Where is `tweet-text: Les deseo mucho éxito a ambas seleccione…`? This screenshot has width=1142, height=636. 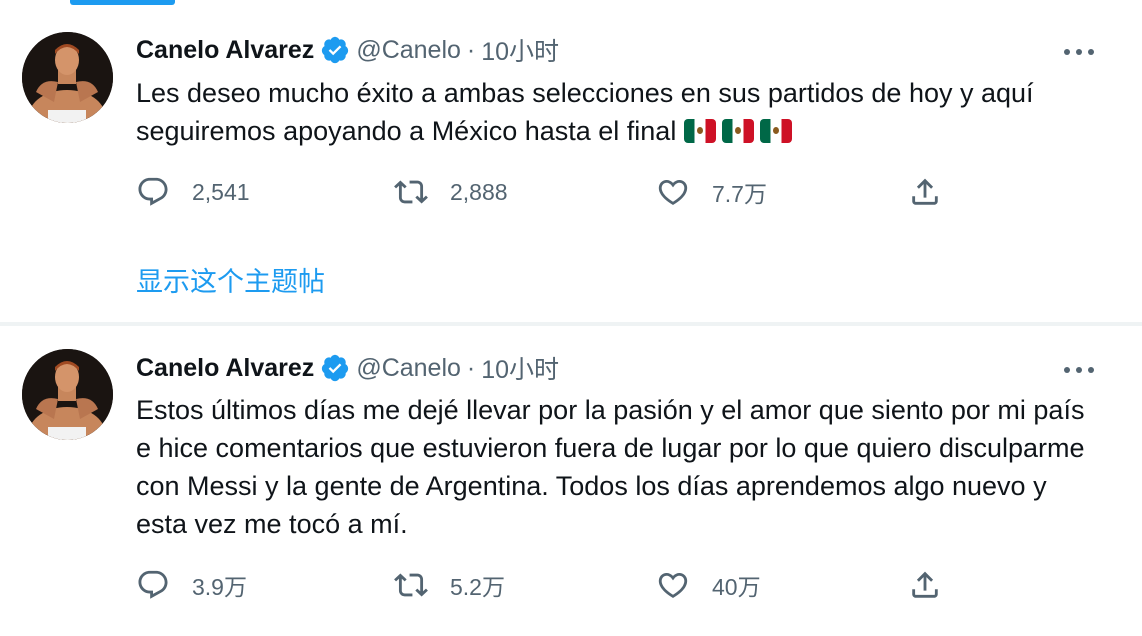
tweet-text: Les deseo mucho éxito a ambas seleccione… is located at coordinates (616, 112).